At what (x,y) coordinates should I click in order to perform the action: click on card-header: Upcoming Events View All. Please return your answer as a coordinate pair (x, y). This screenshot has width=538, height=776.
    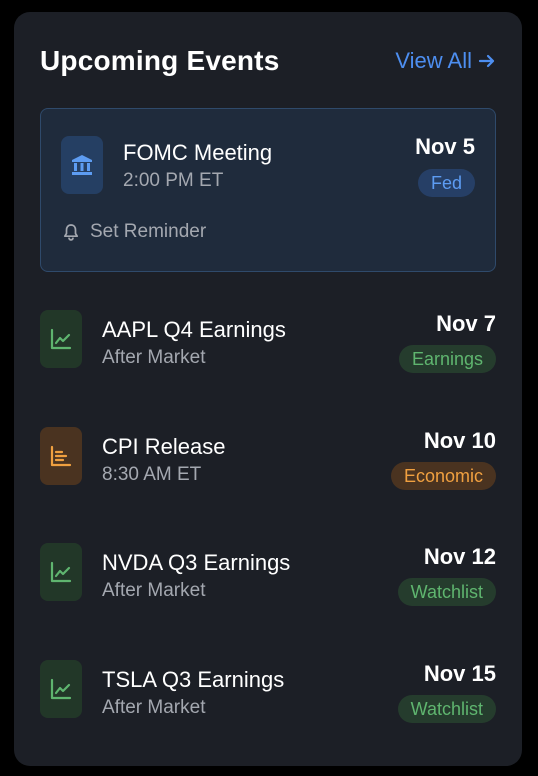
    Looking at the image, I should click on (268, 61).